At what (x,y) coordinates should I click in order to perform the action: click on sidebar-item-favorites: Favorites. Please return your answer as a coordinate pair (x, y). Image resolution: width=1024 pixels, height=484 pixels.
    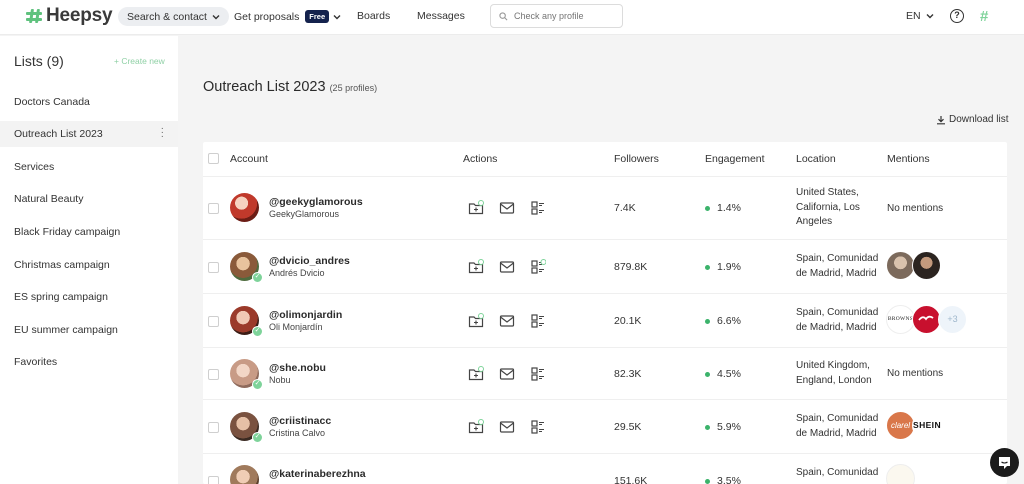
    Looking at the image, I should click on (89, 362).